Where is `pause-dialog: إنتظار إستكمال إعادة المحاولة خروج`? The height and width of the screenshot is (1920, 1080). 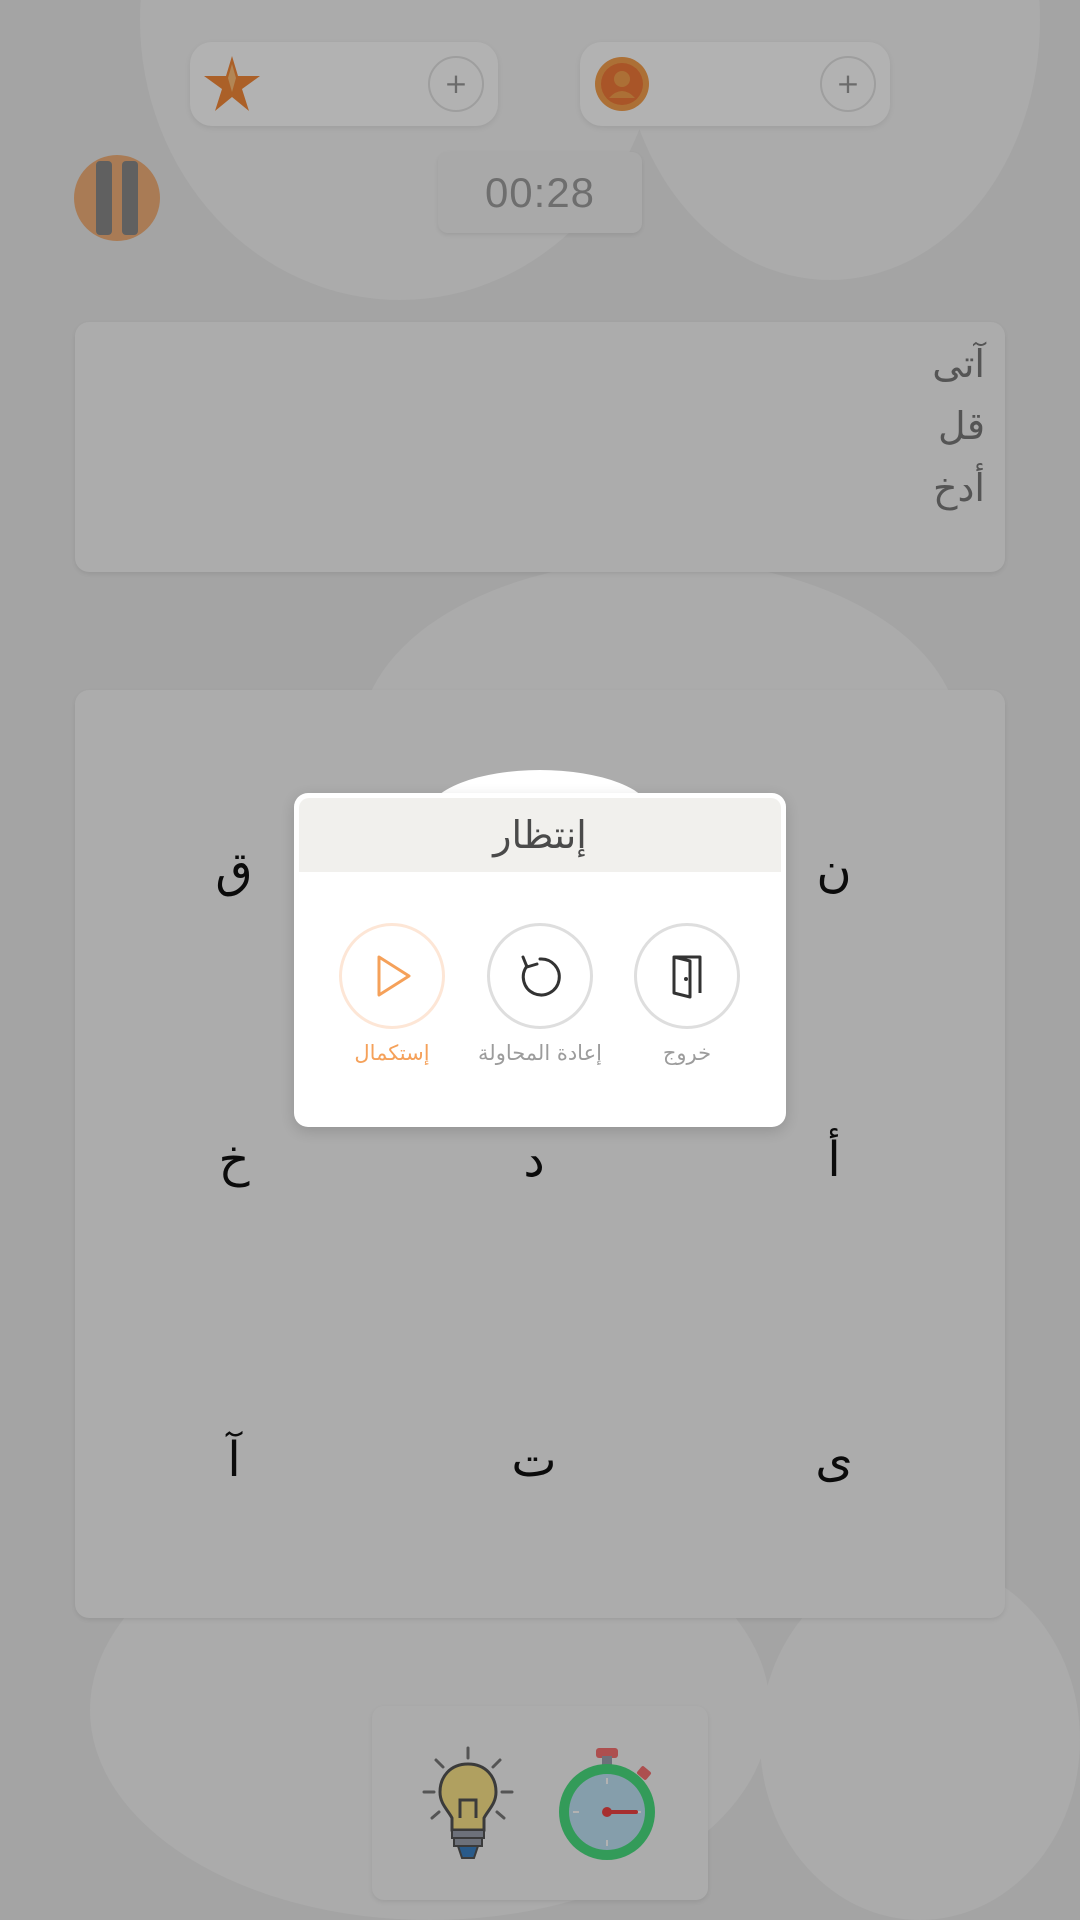
pause-dialog: إنتظار إستكمال إعادة المحاولة خروج is located at coordinates (540, 960).